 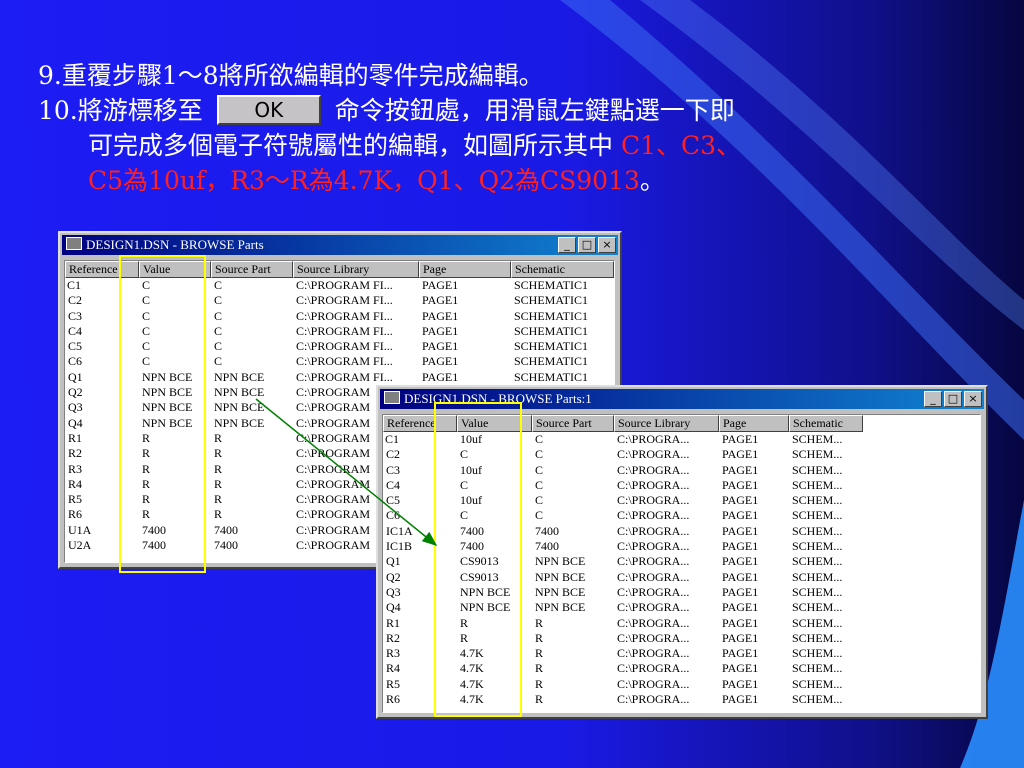 What do you see at coordinates (102, 469) in the screenshot?
I see `cell-reference: R3` at bounding box center [102, 469].